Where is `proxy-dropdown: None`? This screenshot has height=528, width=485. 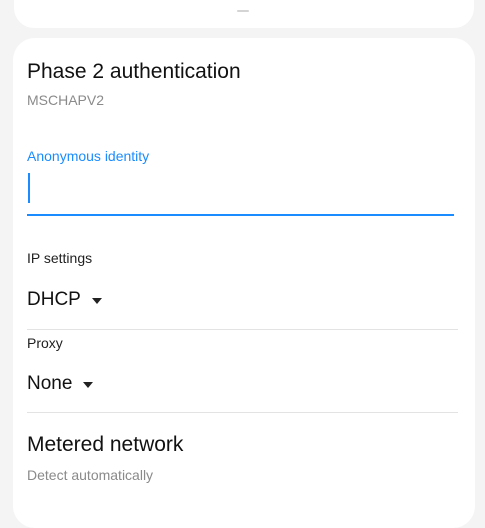
proxy-dropdown: None is located at coordinates (60, 384).